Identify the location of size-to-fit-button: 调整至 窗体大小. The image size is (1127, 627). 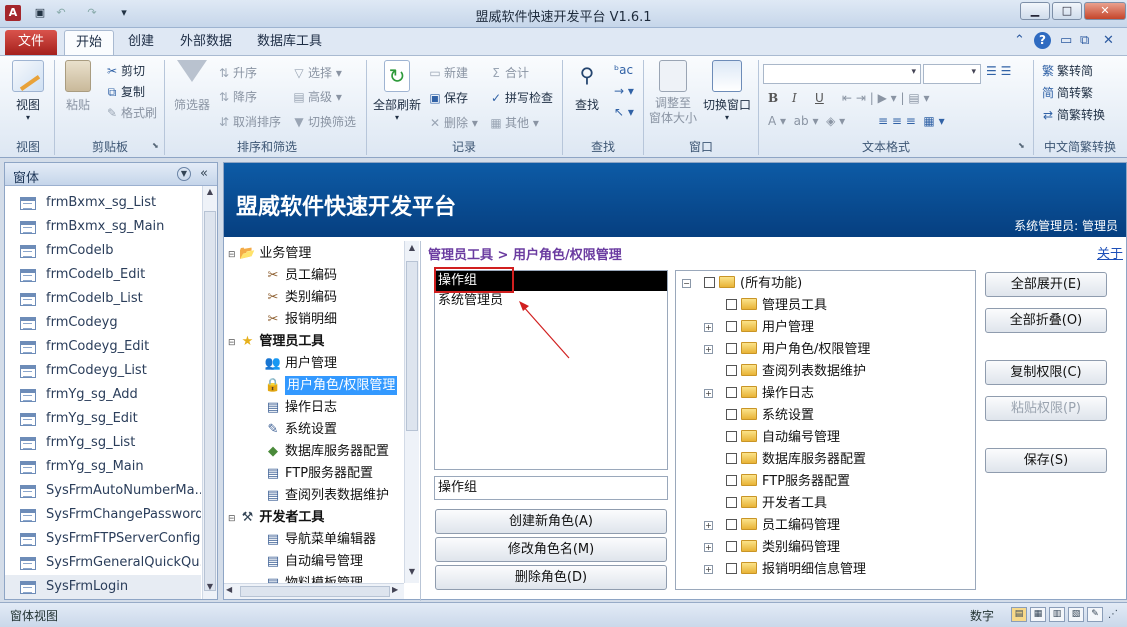
(673, 93).